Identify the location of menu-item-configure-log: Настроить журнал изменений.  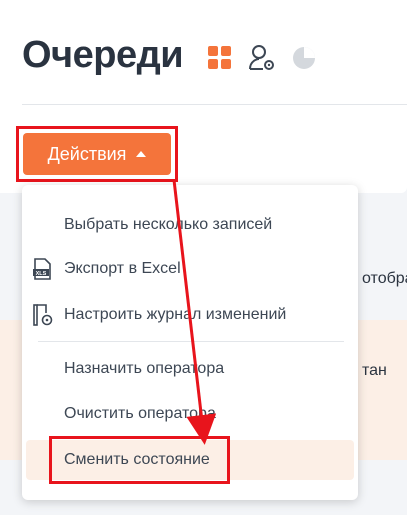
(190, 315).